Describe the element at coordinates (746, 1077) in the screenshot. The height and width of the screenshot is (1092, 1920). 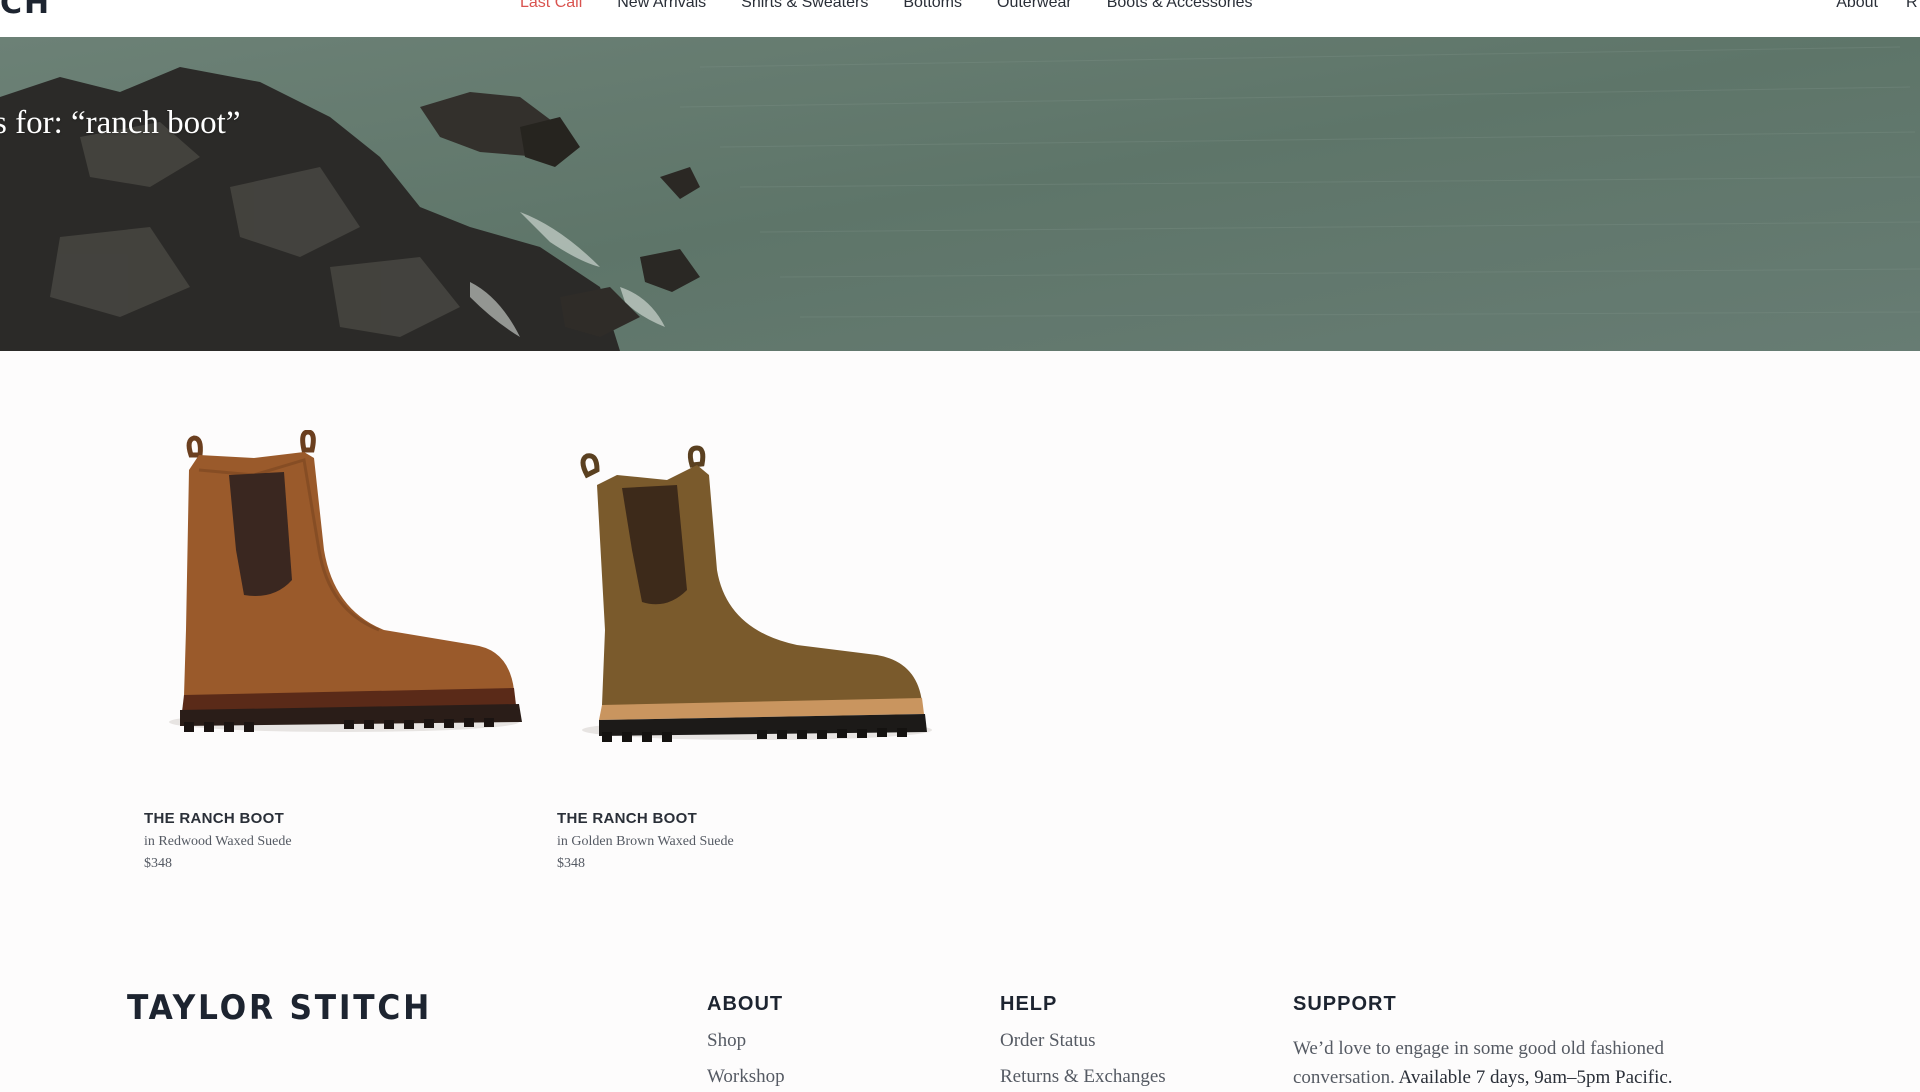
I see `footer-link-workshop: Workshop` at that location.